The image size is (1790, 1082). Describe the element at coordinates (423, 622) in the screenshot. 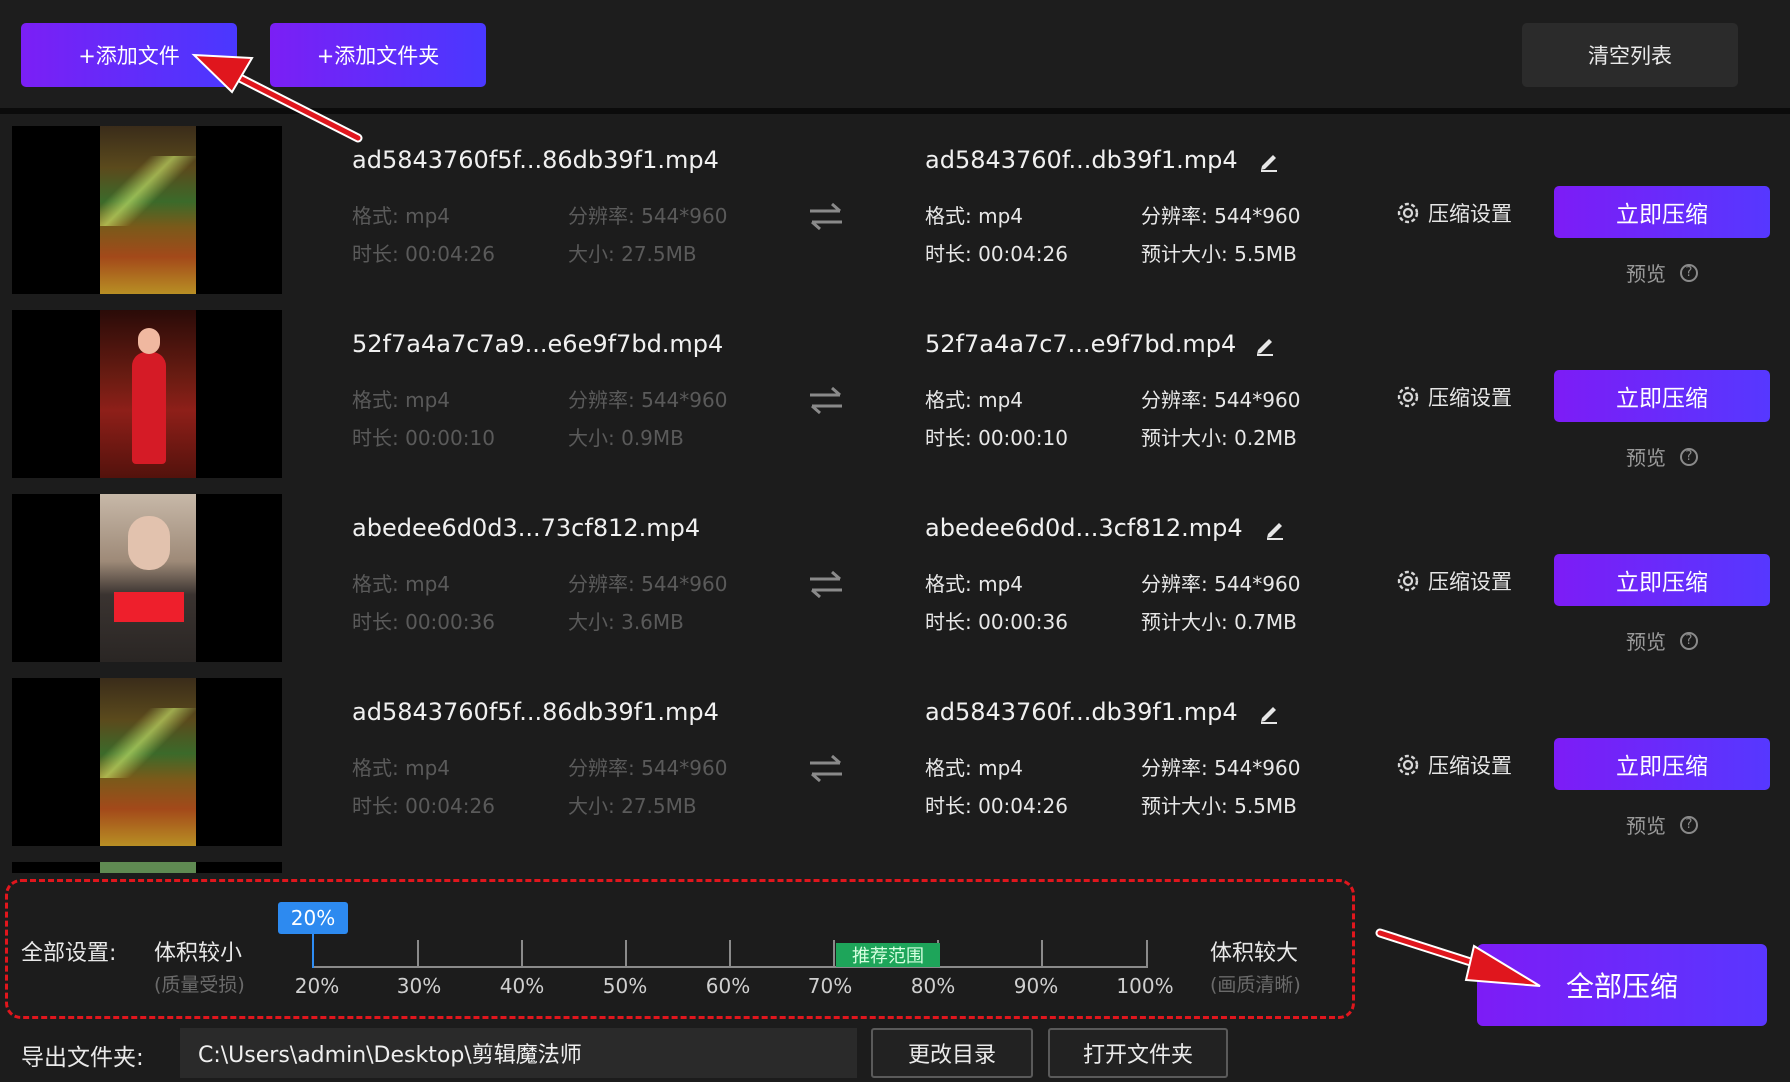

I see `source-duration: 时长: 00:00:36` at that location.